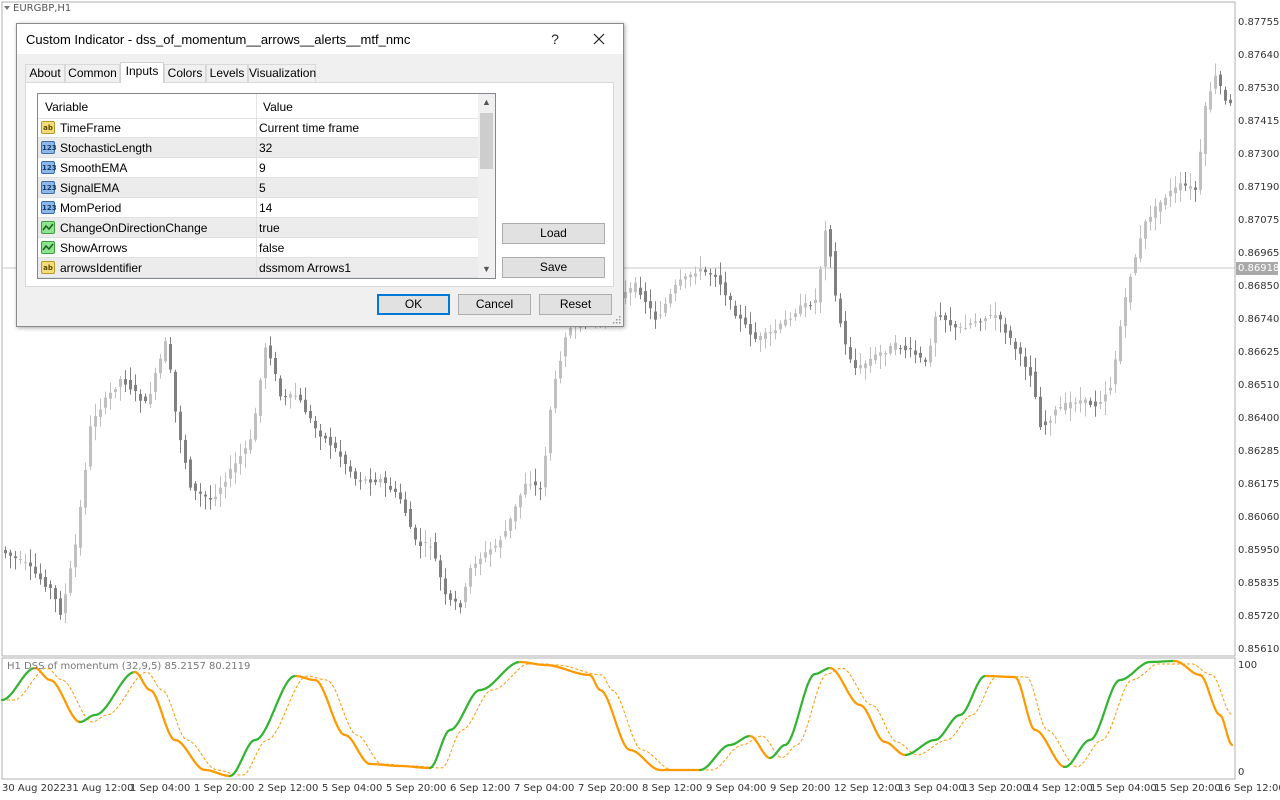  What do you see at coordinates (90, 128) in the screenshot?
I see `param-name: TimeFrame` at bounding box center [90, 128].